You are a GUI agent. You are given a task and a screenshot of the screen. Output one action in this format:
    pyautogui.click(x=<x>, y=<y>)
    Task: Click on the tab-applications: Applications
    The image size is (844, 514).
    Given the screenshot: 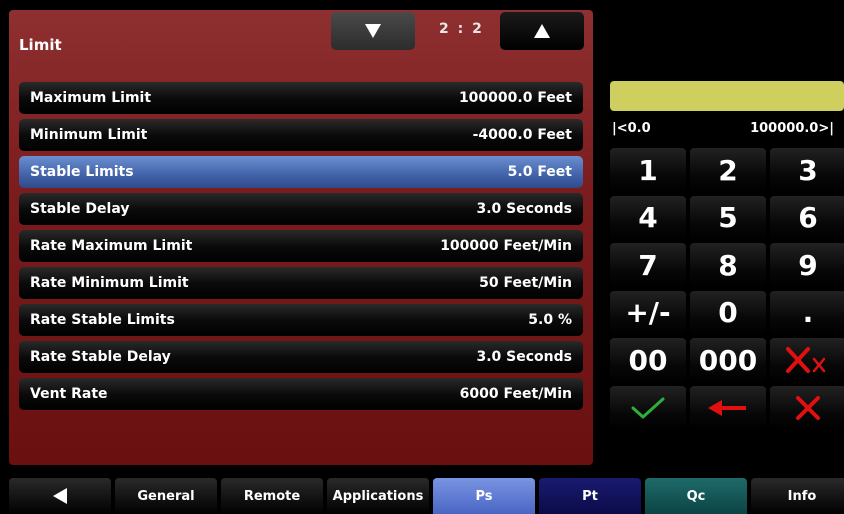 What is the action you would take?
    pyautogui.click(x=378, y=496)
    